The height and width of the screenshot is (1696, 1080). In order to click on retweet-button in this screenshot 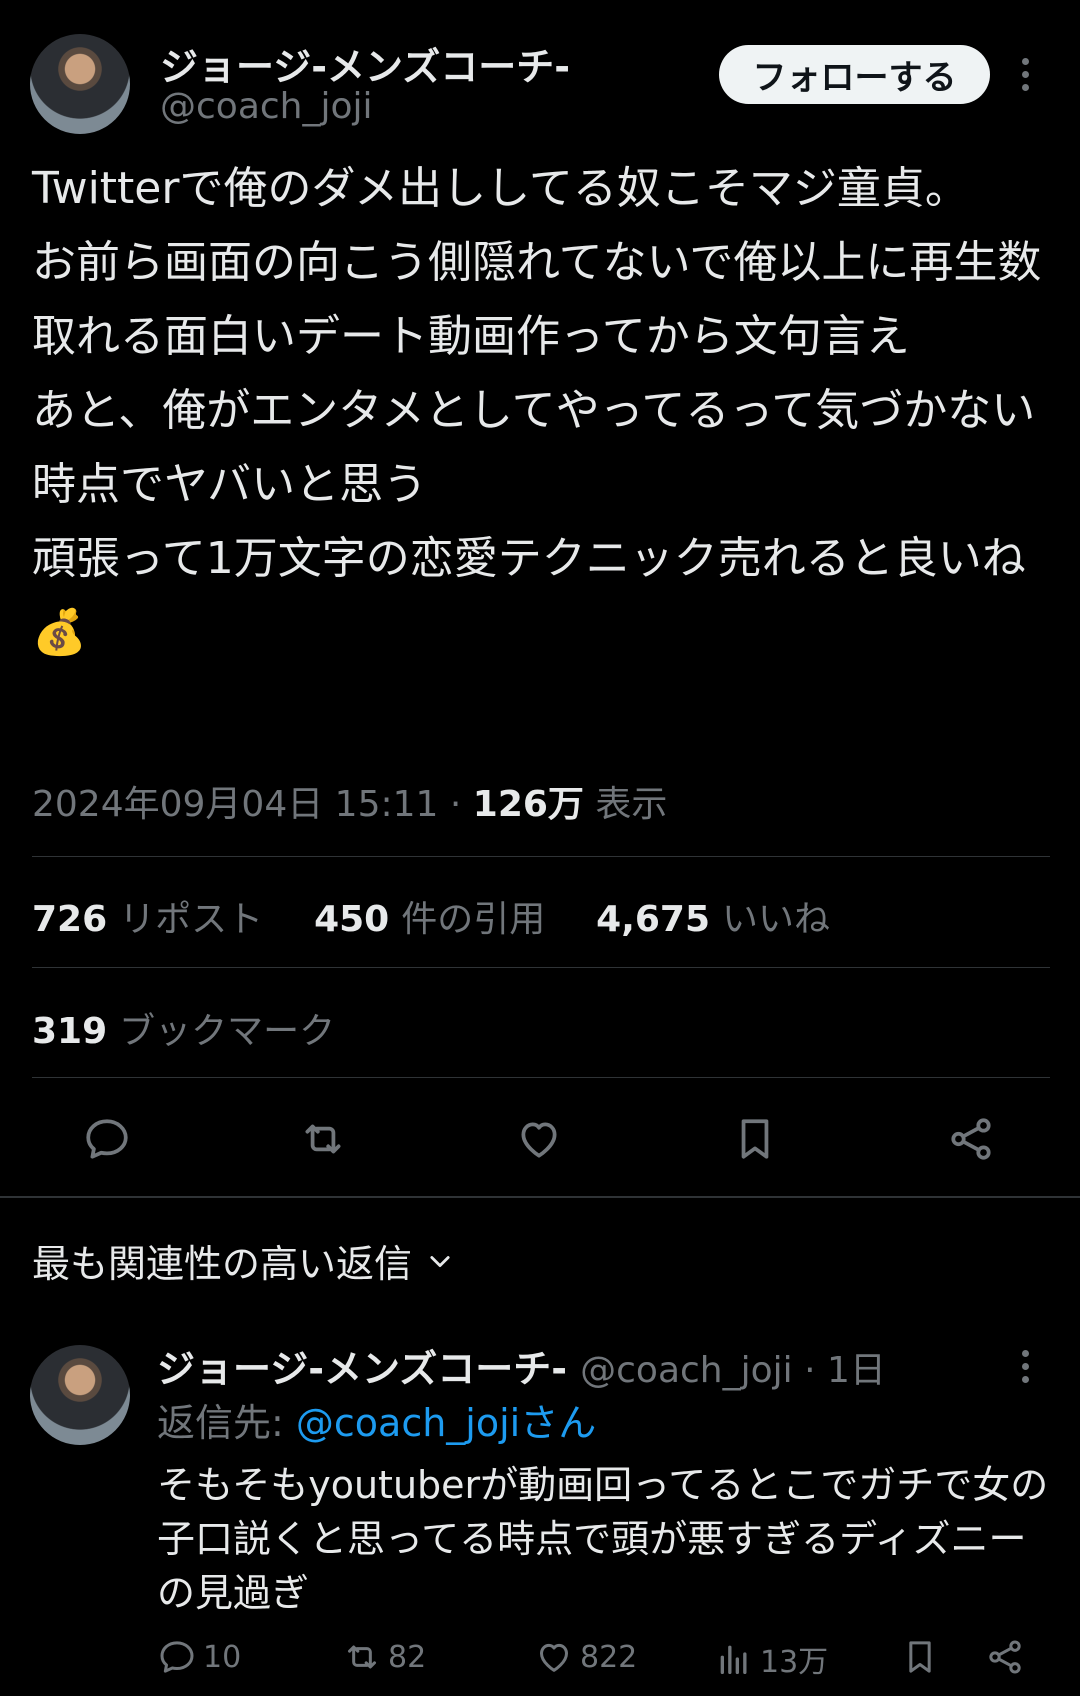, I will do `click(323, 1139)`.